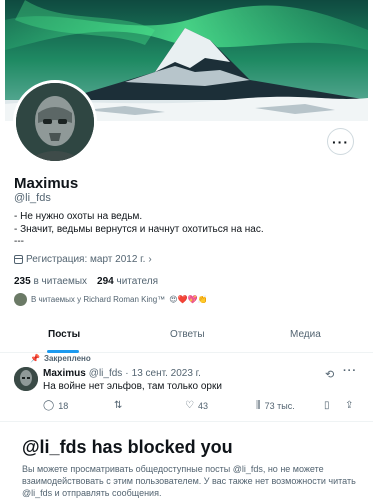  I want to click on bio-line: - Не нужно охоты на ведьм., so click(78, 216).